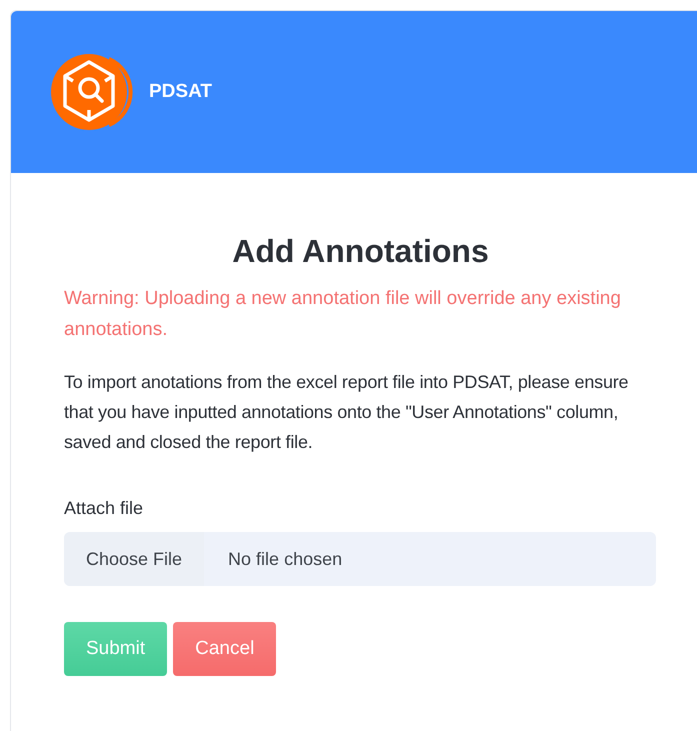 The width and height of the screenshot is (697, 731). What do you see at coordinates (347, 412) in the screenshot?
I see `instructions-text: To import anotations from the excel report file into PDSAT, please ensure that you have inputted annotations onto the "User Annotations" column, saved and closed the report file.` at bounding box center [347, 412].